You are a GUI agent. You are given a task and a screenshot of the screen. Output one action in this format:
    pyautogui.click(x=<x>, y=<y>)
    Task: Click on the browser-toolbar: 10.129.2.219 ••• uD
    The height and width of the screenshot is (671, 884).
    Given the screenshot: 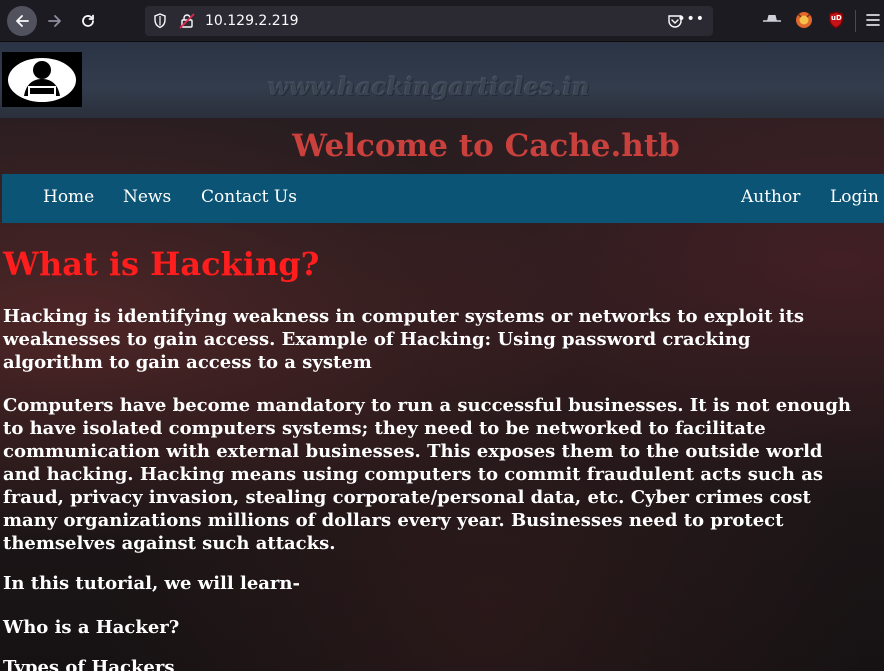 What is the action you would take?
    pyautogui.click(x=442, y=21)
    